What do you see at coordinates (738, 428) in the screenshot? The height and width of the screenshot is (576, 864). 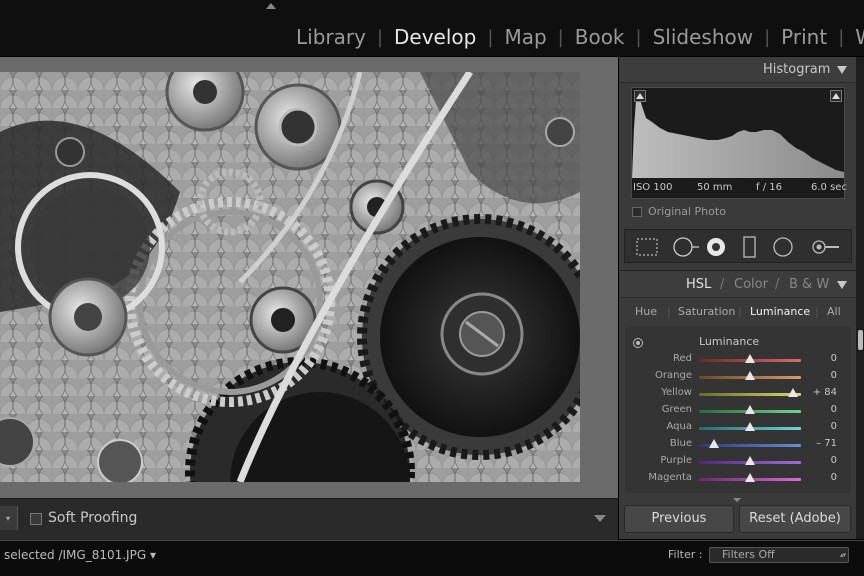 I see `slider-aqua: Aqua 0` at bounding box center [738, 428].